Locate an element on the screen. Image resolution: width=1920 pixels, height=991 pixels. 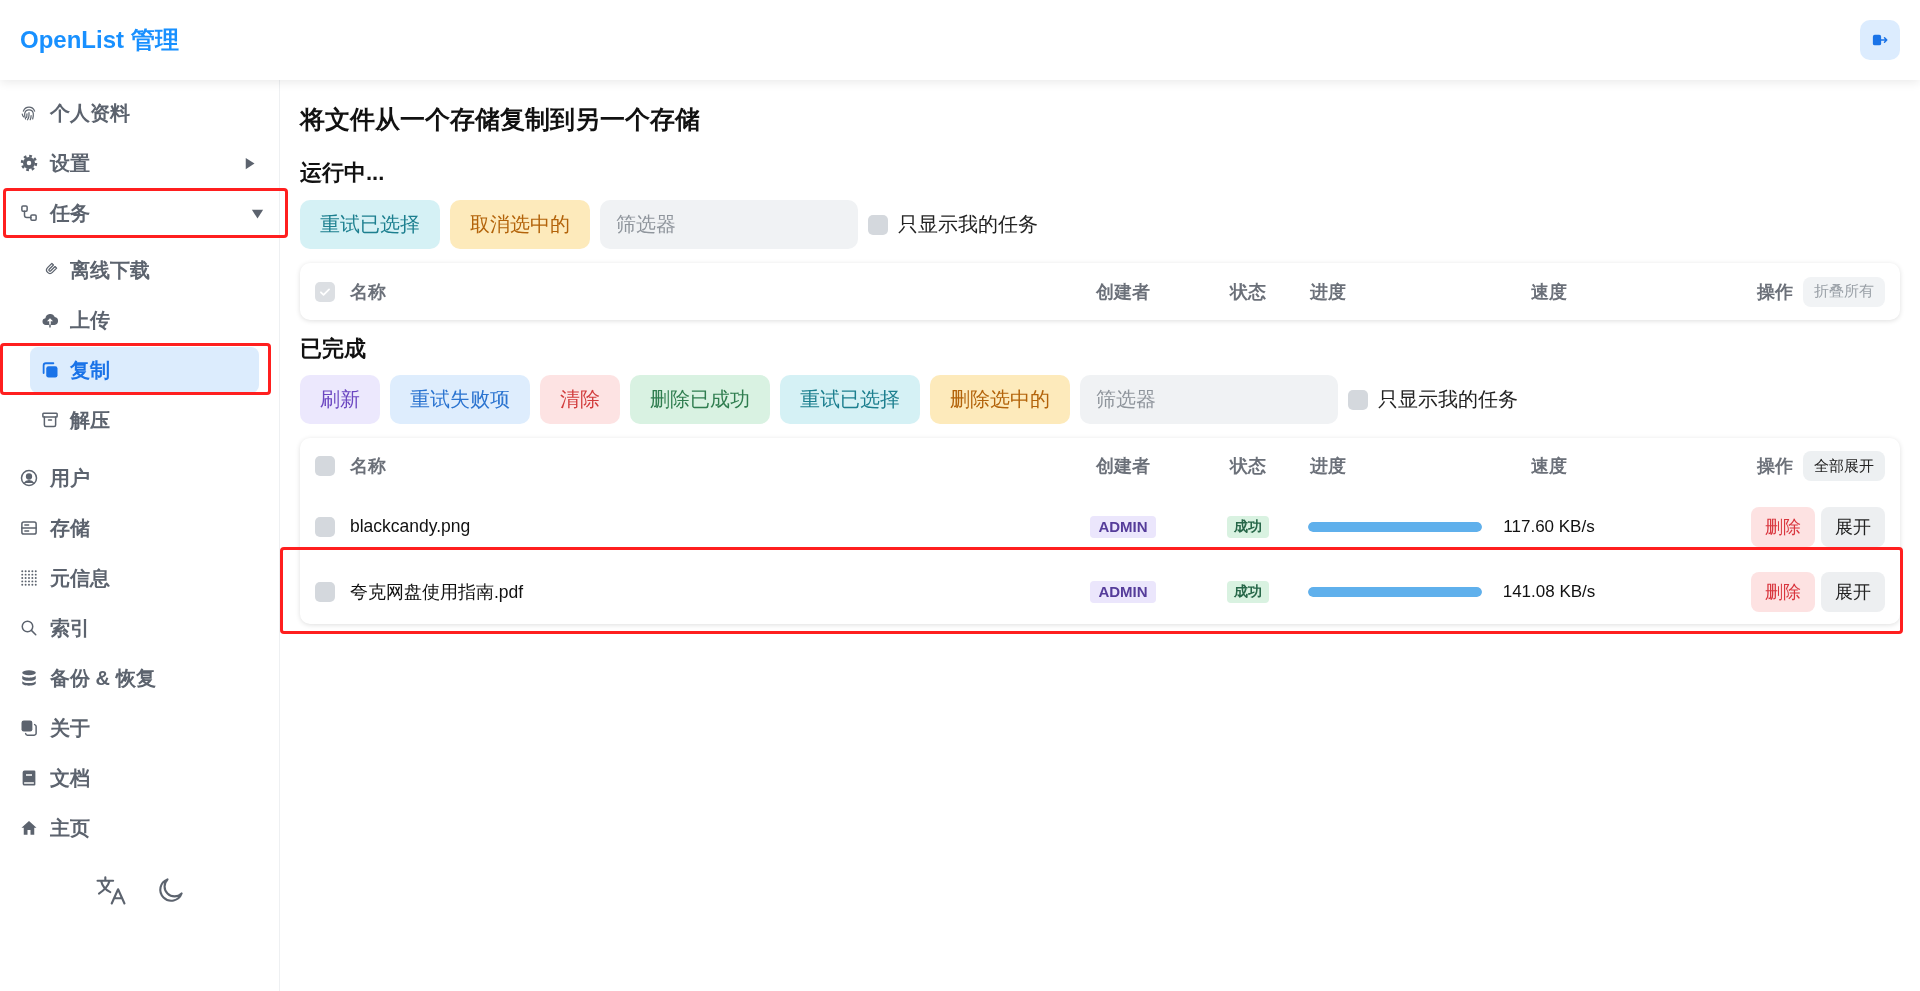
sidebar-item: 备份 & 恢复 is located at coordinates (142, 678).